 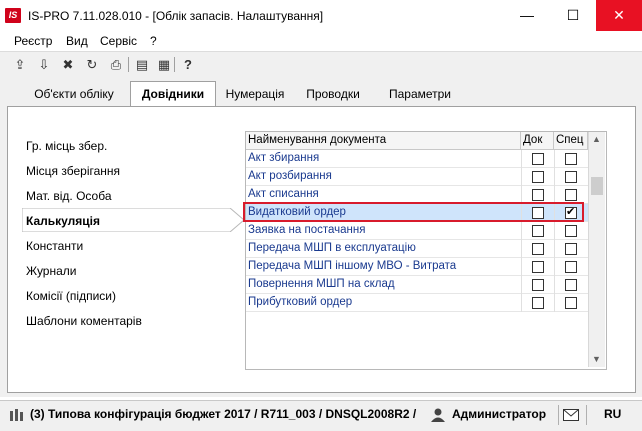 I want to click on scroll-thumb, so click(x=597, y=186).